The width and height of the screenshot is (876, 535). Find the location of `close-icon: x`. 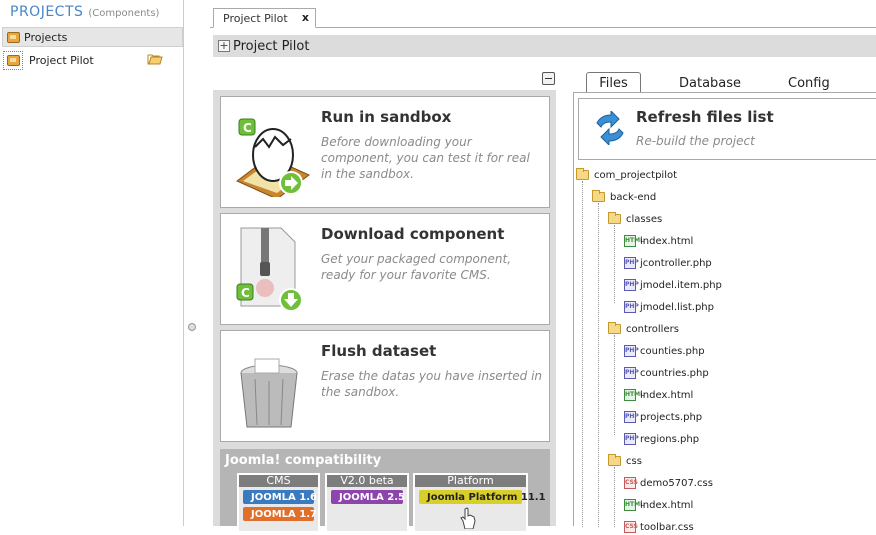

close-icon: x is located at coordinates (305, 17).